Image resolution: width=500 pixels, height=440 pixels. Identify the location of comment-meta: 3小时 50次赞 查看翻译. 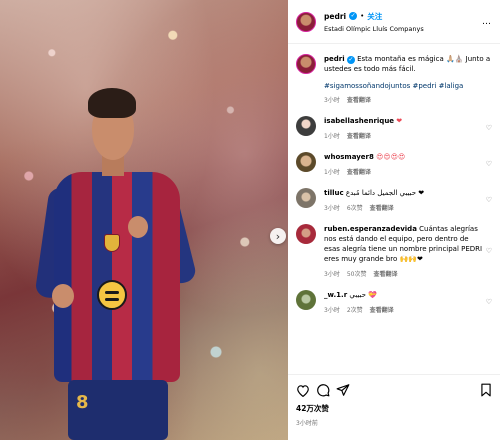
(405, 273).